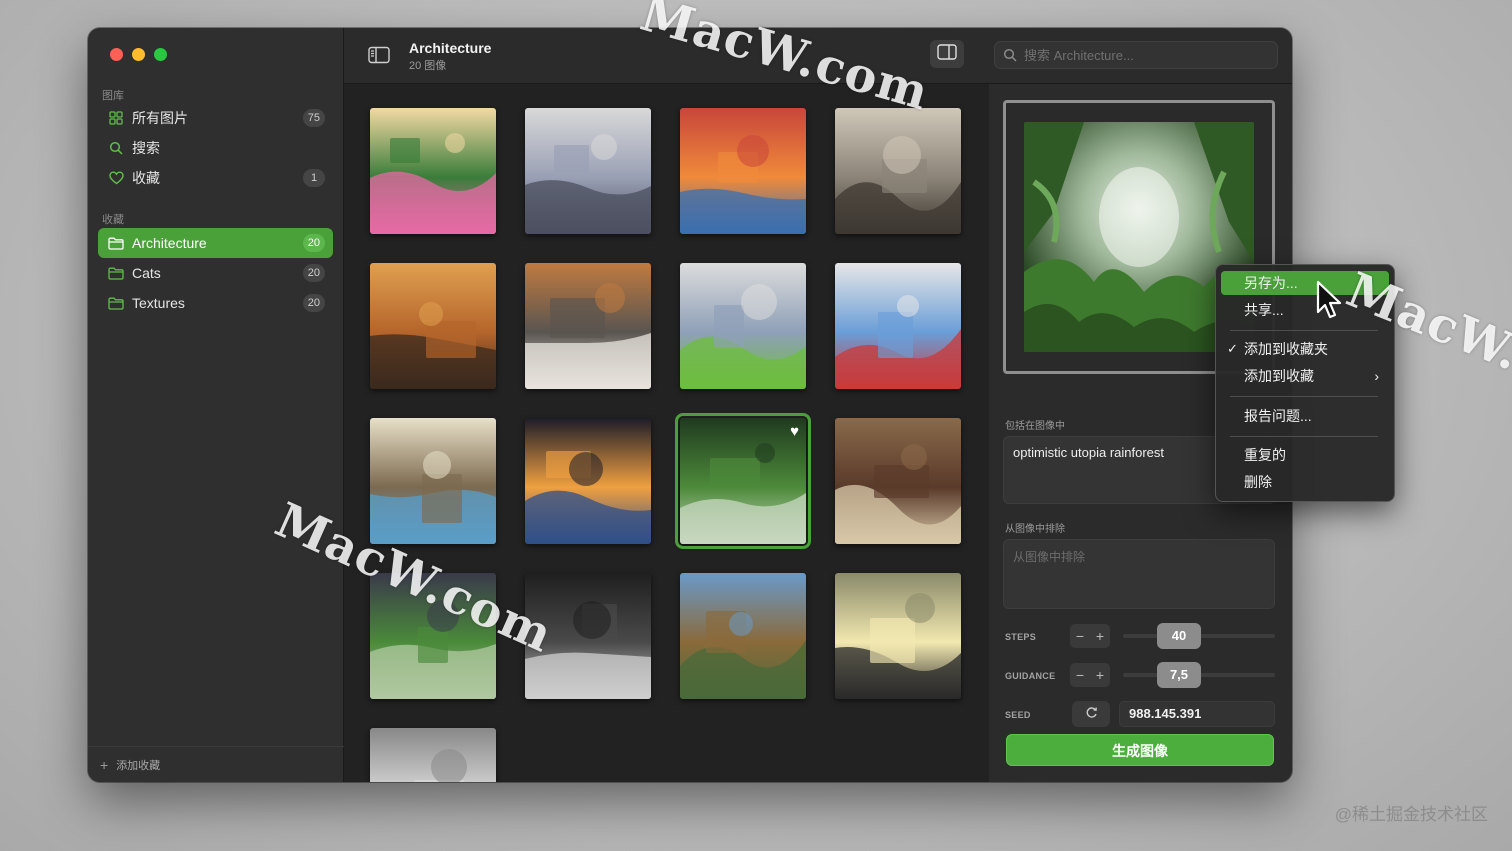  Describe the element at coordinates (1090, 675) in the screenshot. I see `guidance-stepper: − +` at that location.